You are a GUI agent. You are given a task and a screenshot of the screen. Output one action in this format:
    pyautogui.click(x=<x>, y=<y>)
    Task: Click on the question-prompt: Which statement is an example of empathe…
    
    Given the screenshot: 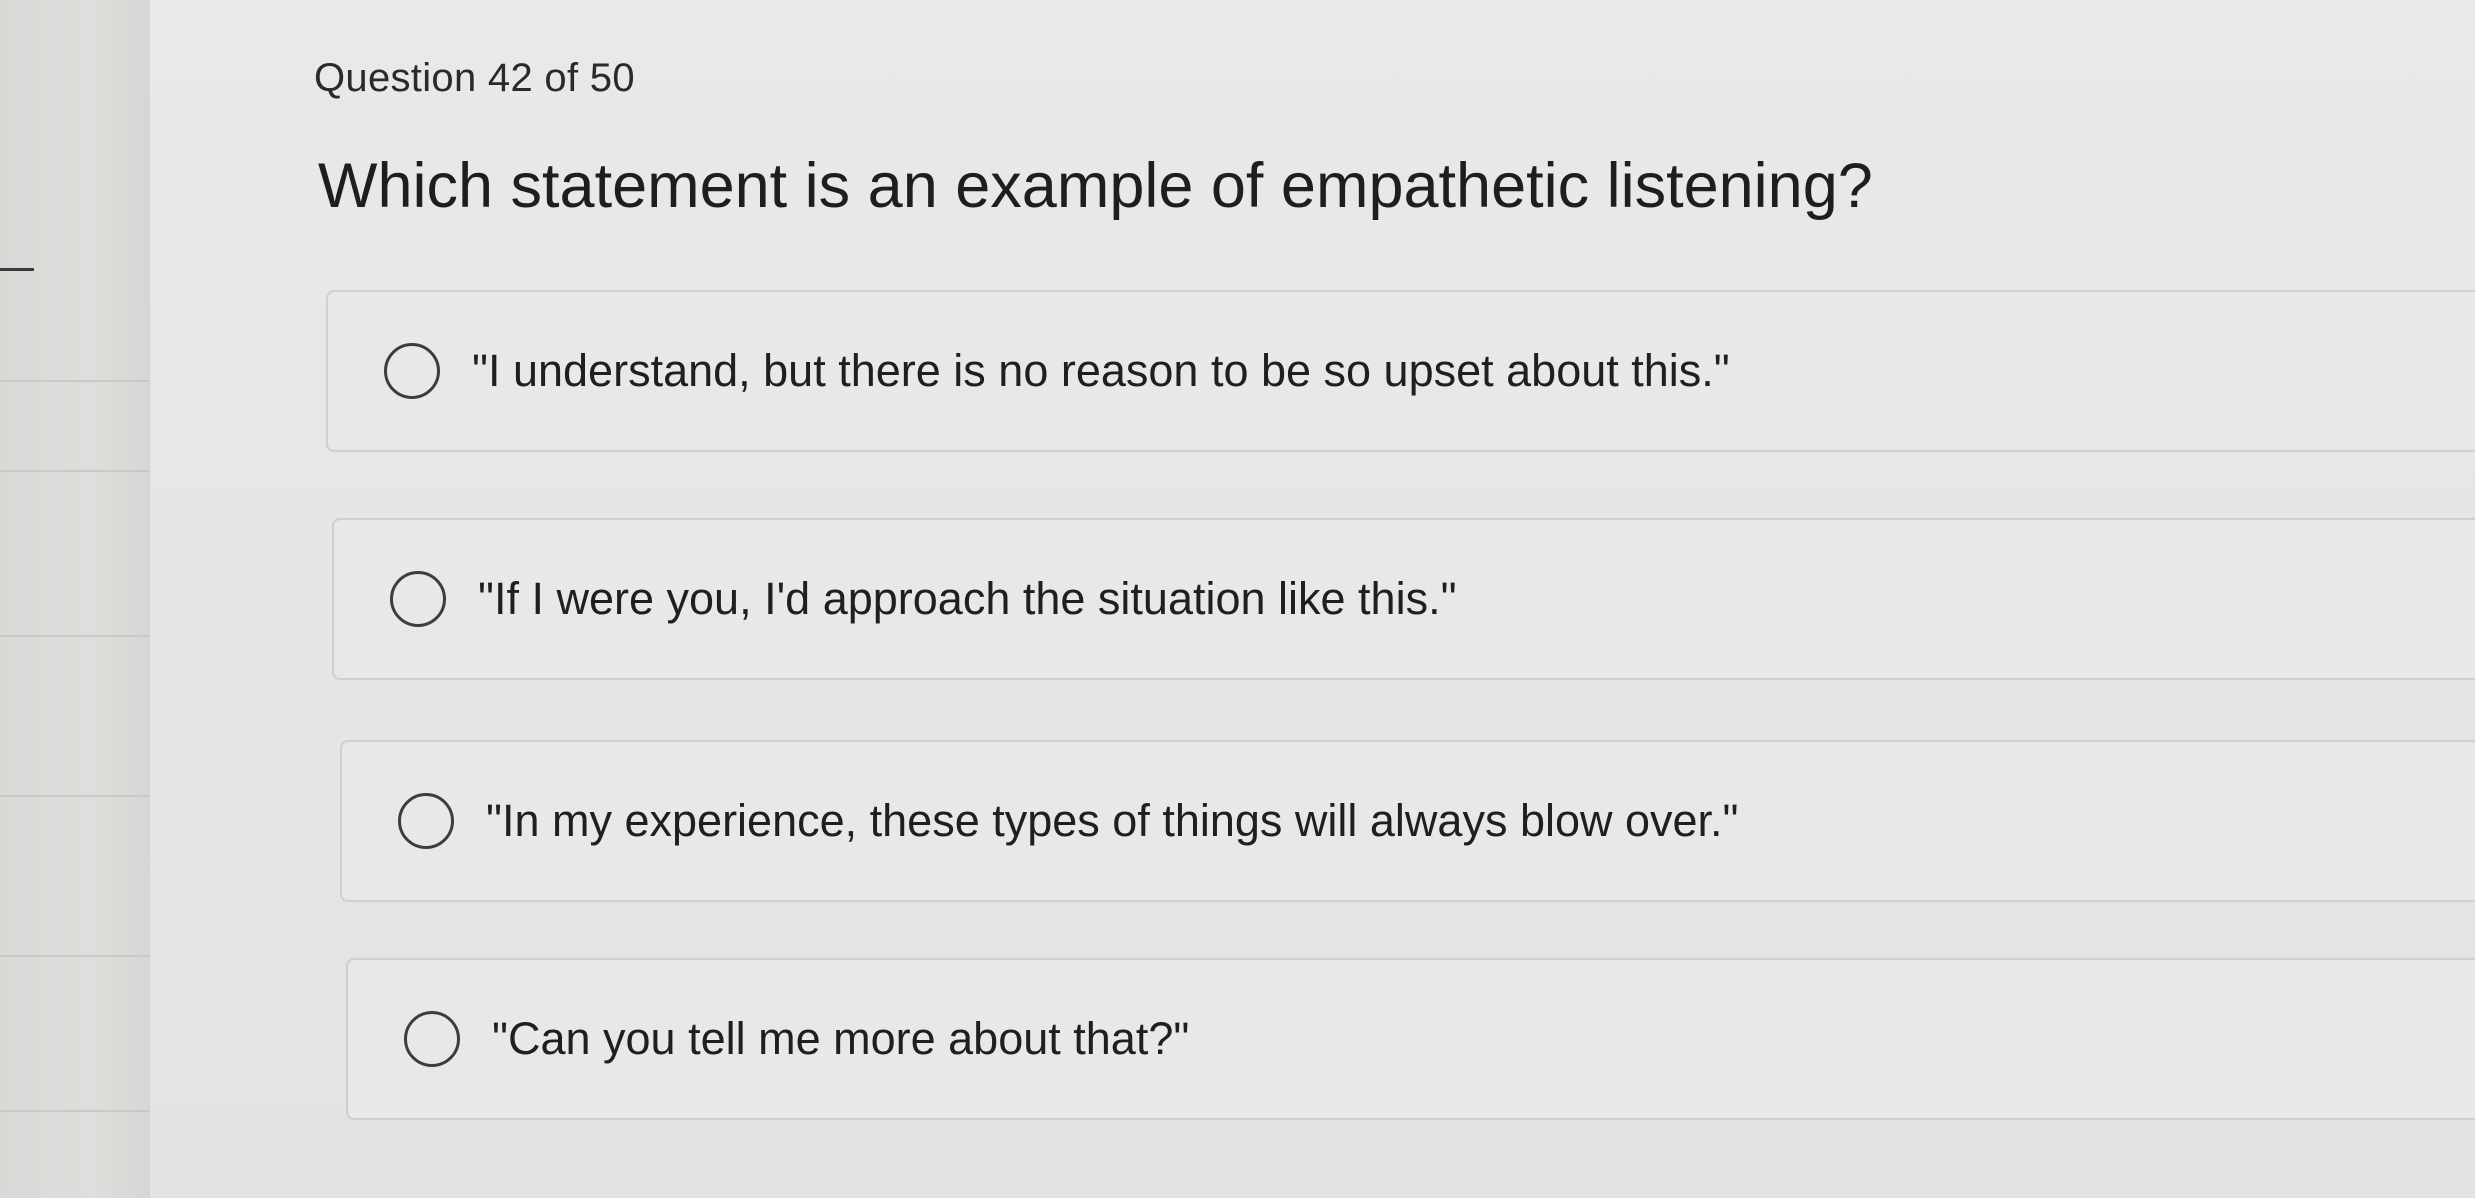 What is the action you would take?
    pyautogui.click(x=1095, y=186)
    